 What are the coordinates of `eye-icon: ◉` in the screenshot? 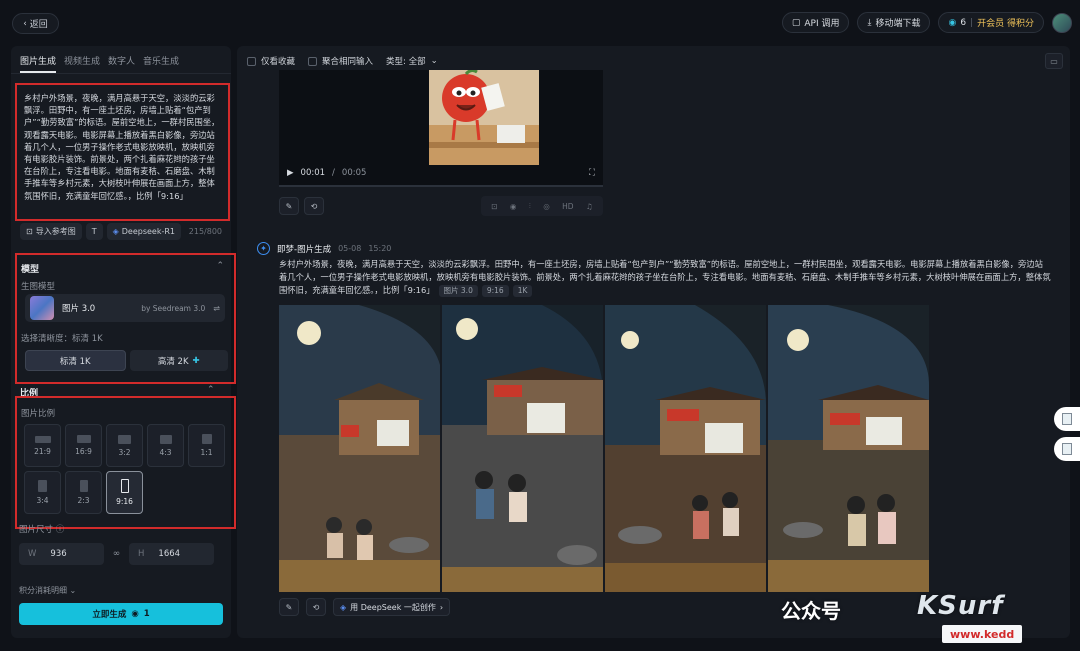 It's located at (513, 206).